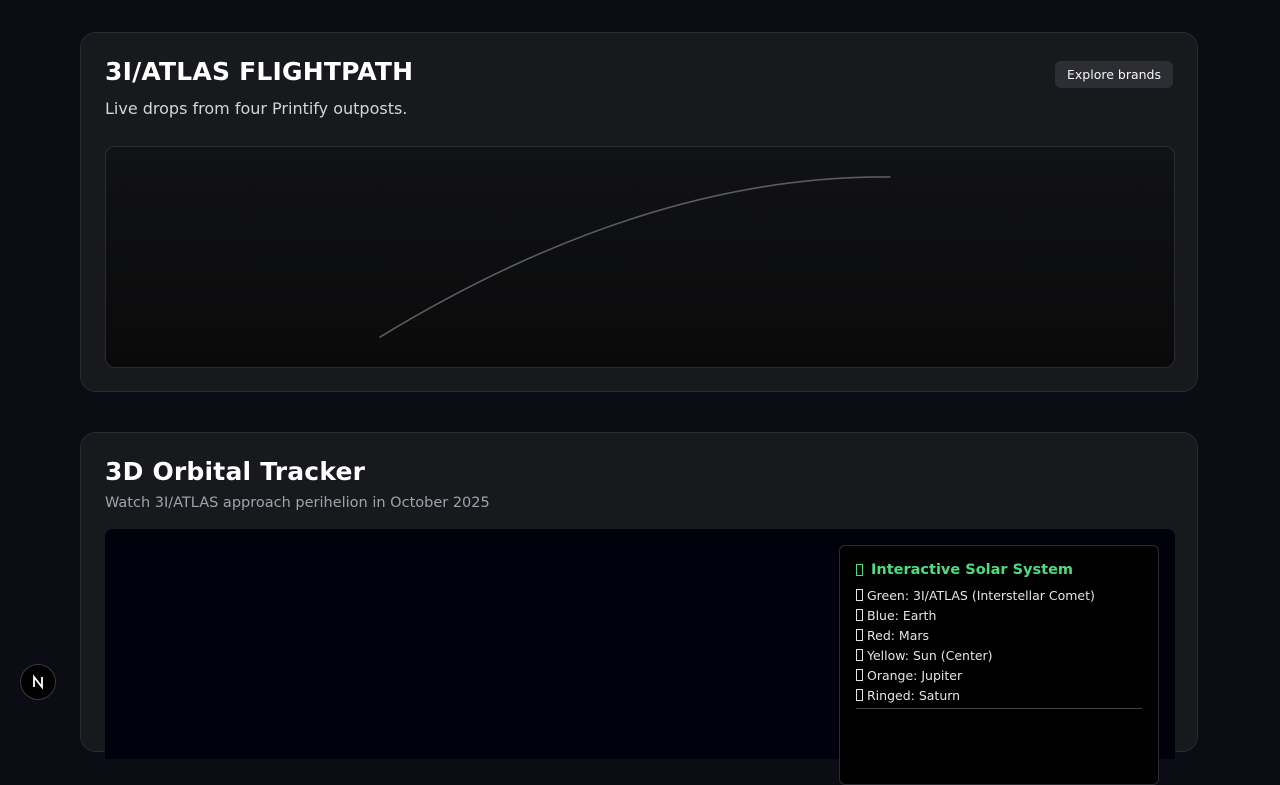 This screenshot has width=1280, height=785. I want to click on earth-icon, so click(859, 615).